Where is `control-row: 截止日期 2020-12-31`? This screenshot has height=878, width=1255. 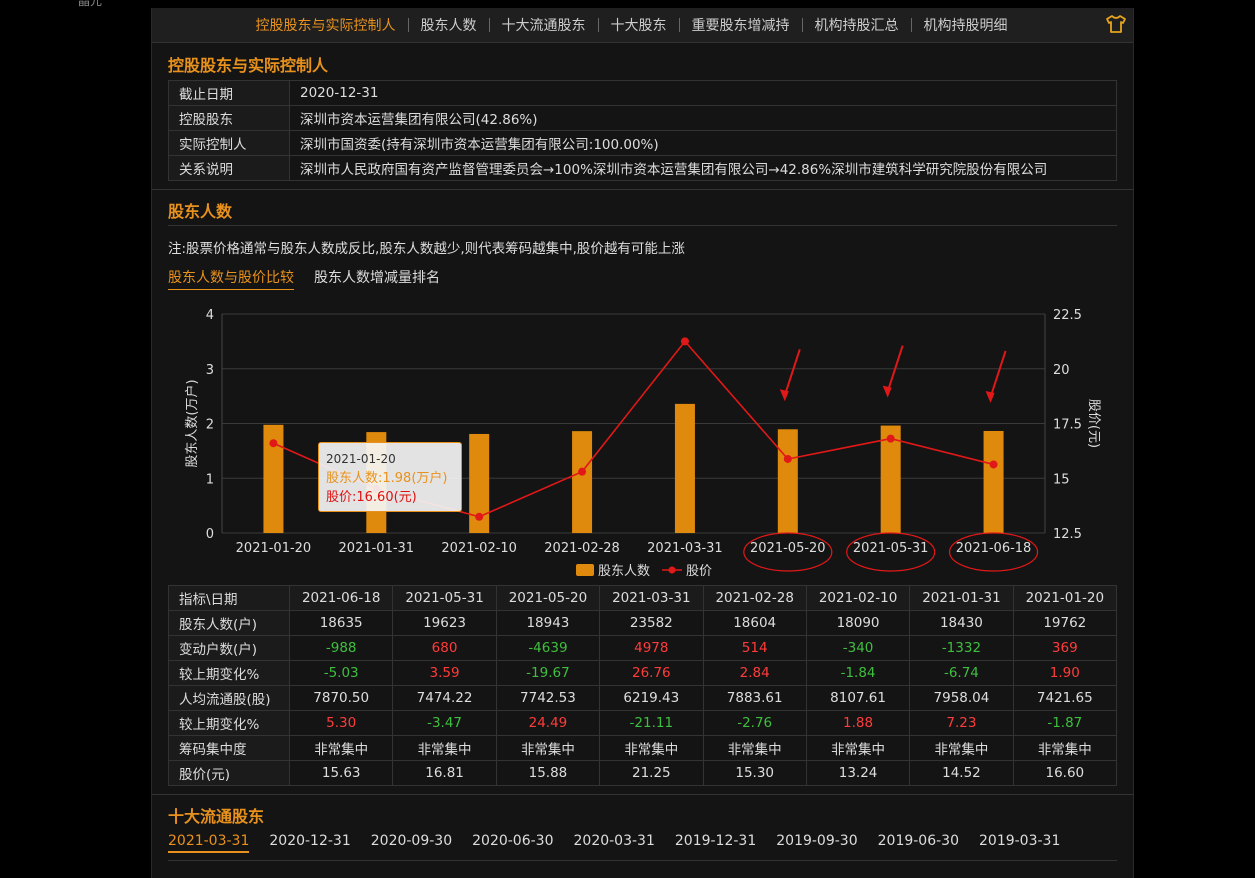
control-row: 截止日期 2020-12-31 is located at coordinates (642, 93).